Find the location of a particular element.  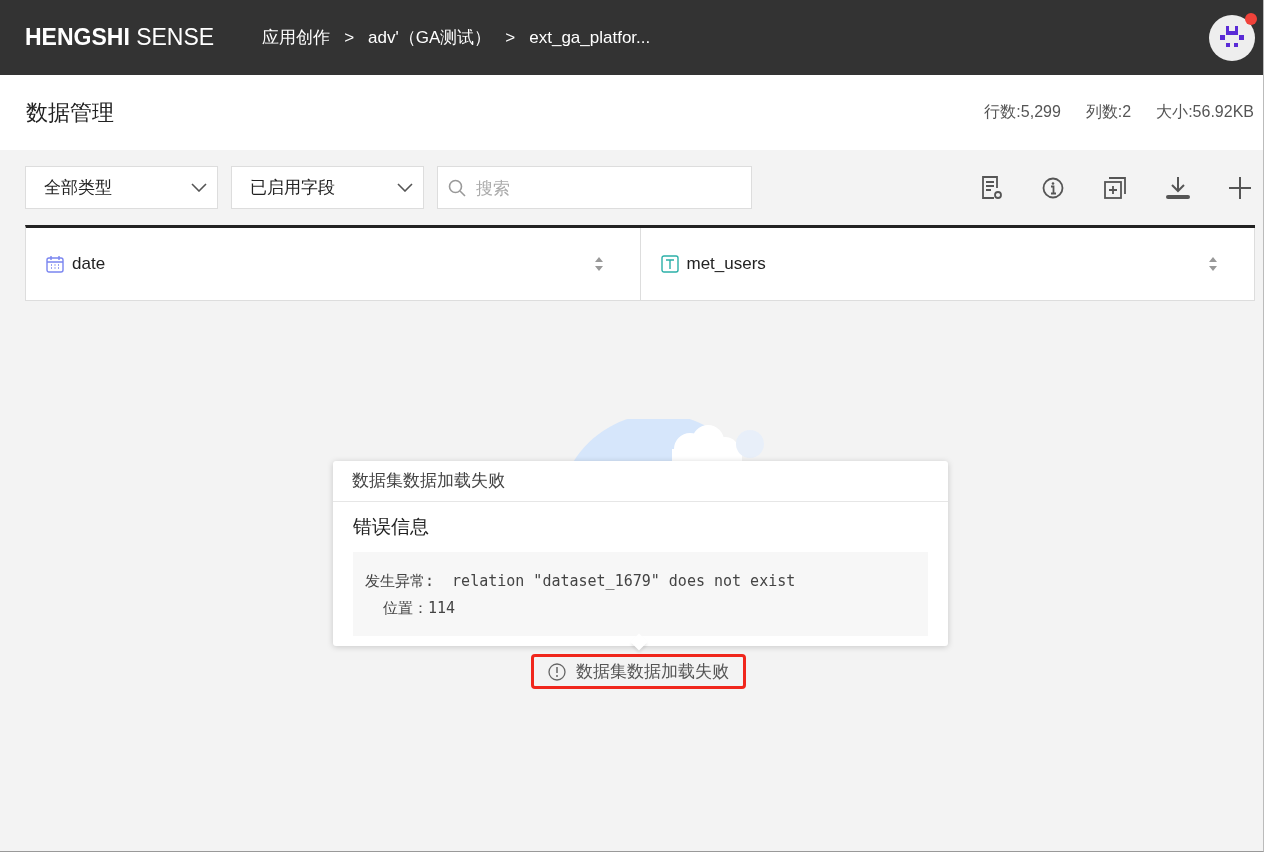

plus-icon is located at coordinates (1240, 187).